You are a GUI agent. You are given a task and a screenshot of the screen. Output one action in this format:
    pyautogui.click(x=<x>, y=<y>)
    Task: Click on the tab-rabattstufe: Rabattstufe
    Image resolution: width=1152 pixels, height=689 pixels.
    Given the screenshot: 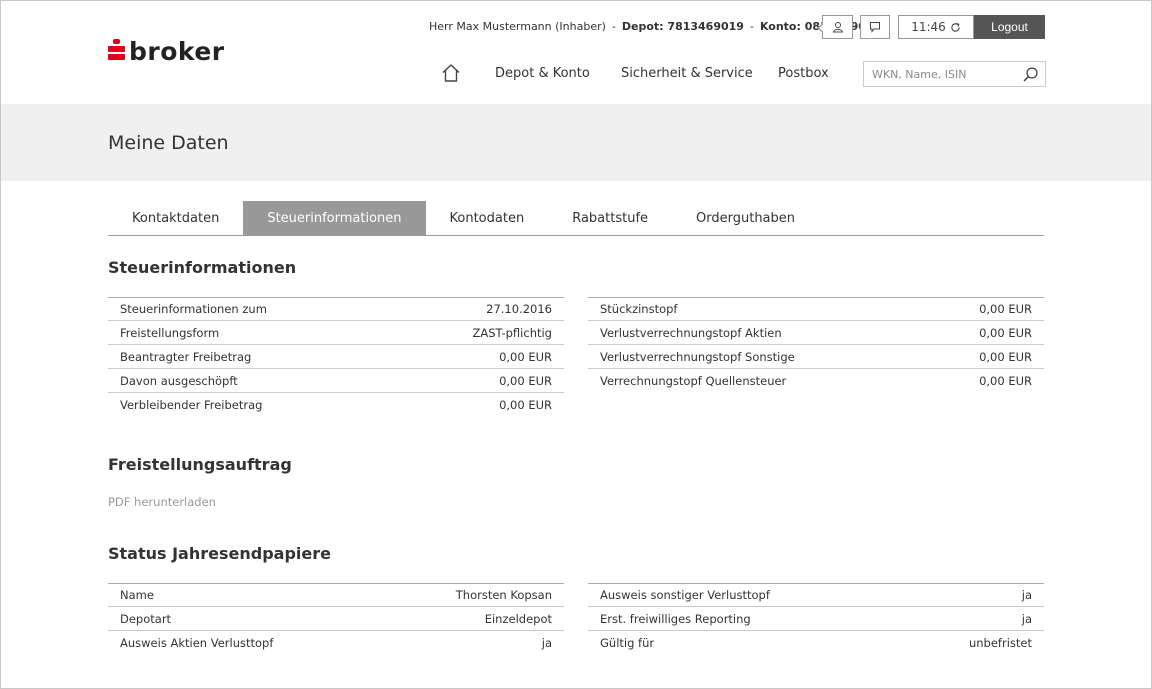 What is the action you would take?
    pyautogui.click(x=610, y=218)
    